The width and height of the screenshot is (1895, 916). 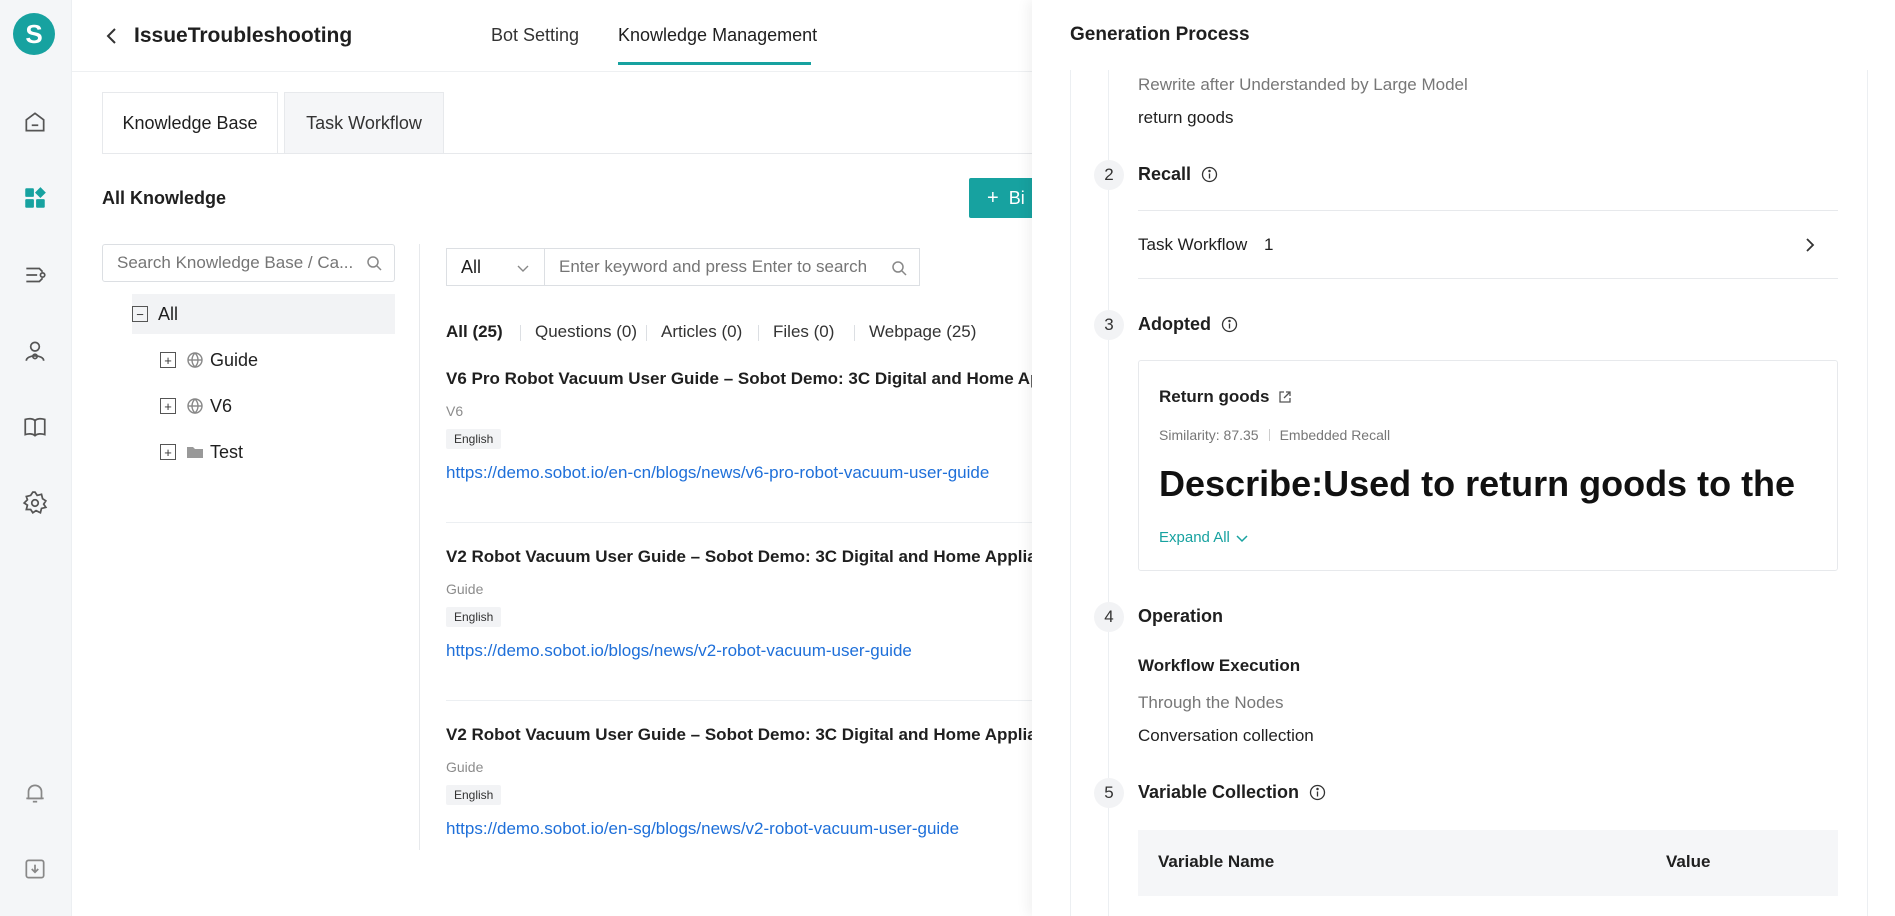 What do you see at coordinates (1109, 793) in the screenshot?
I see `step-number: 5` at bounding box center [1109, 793].